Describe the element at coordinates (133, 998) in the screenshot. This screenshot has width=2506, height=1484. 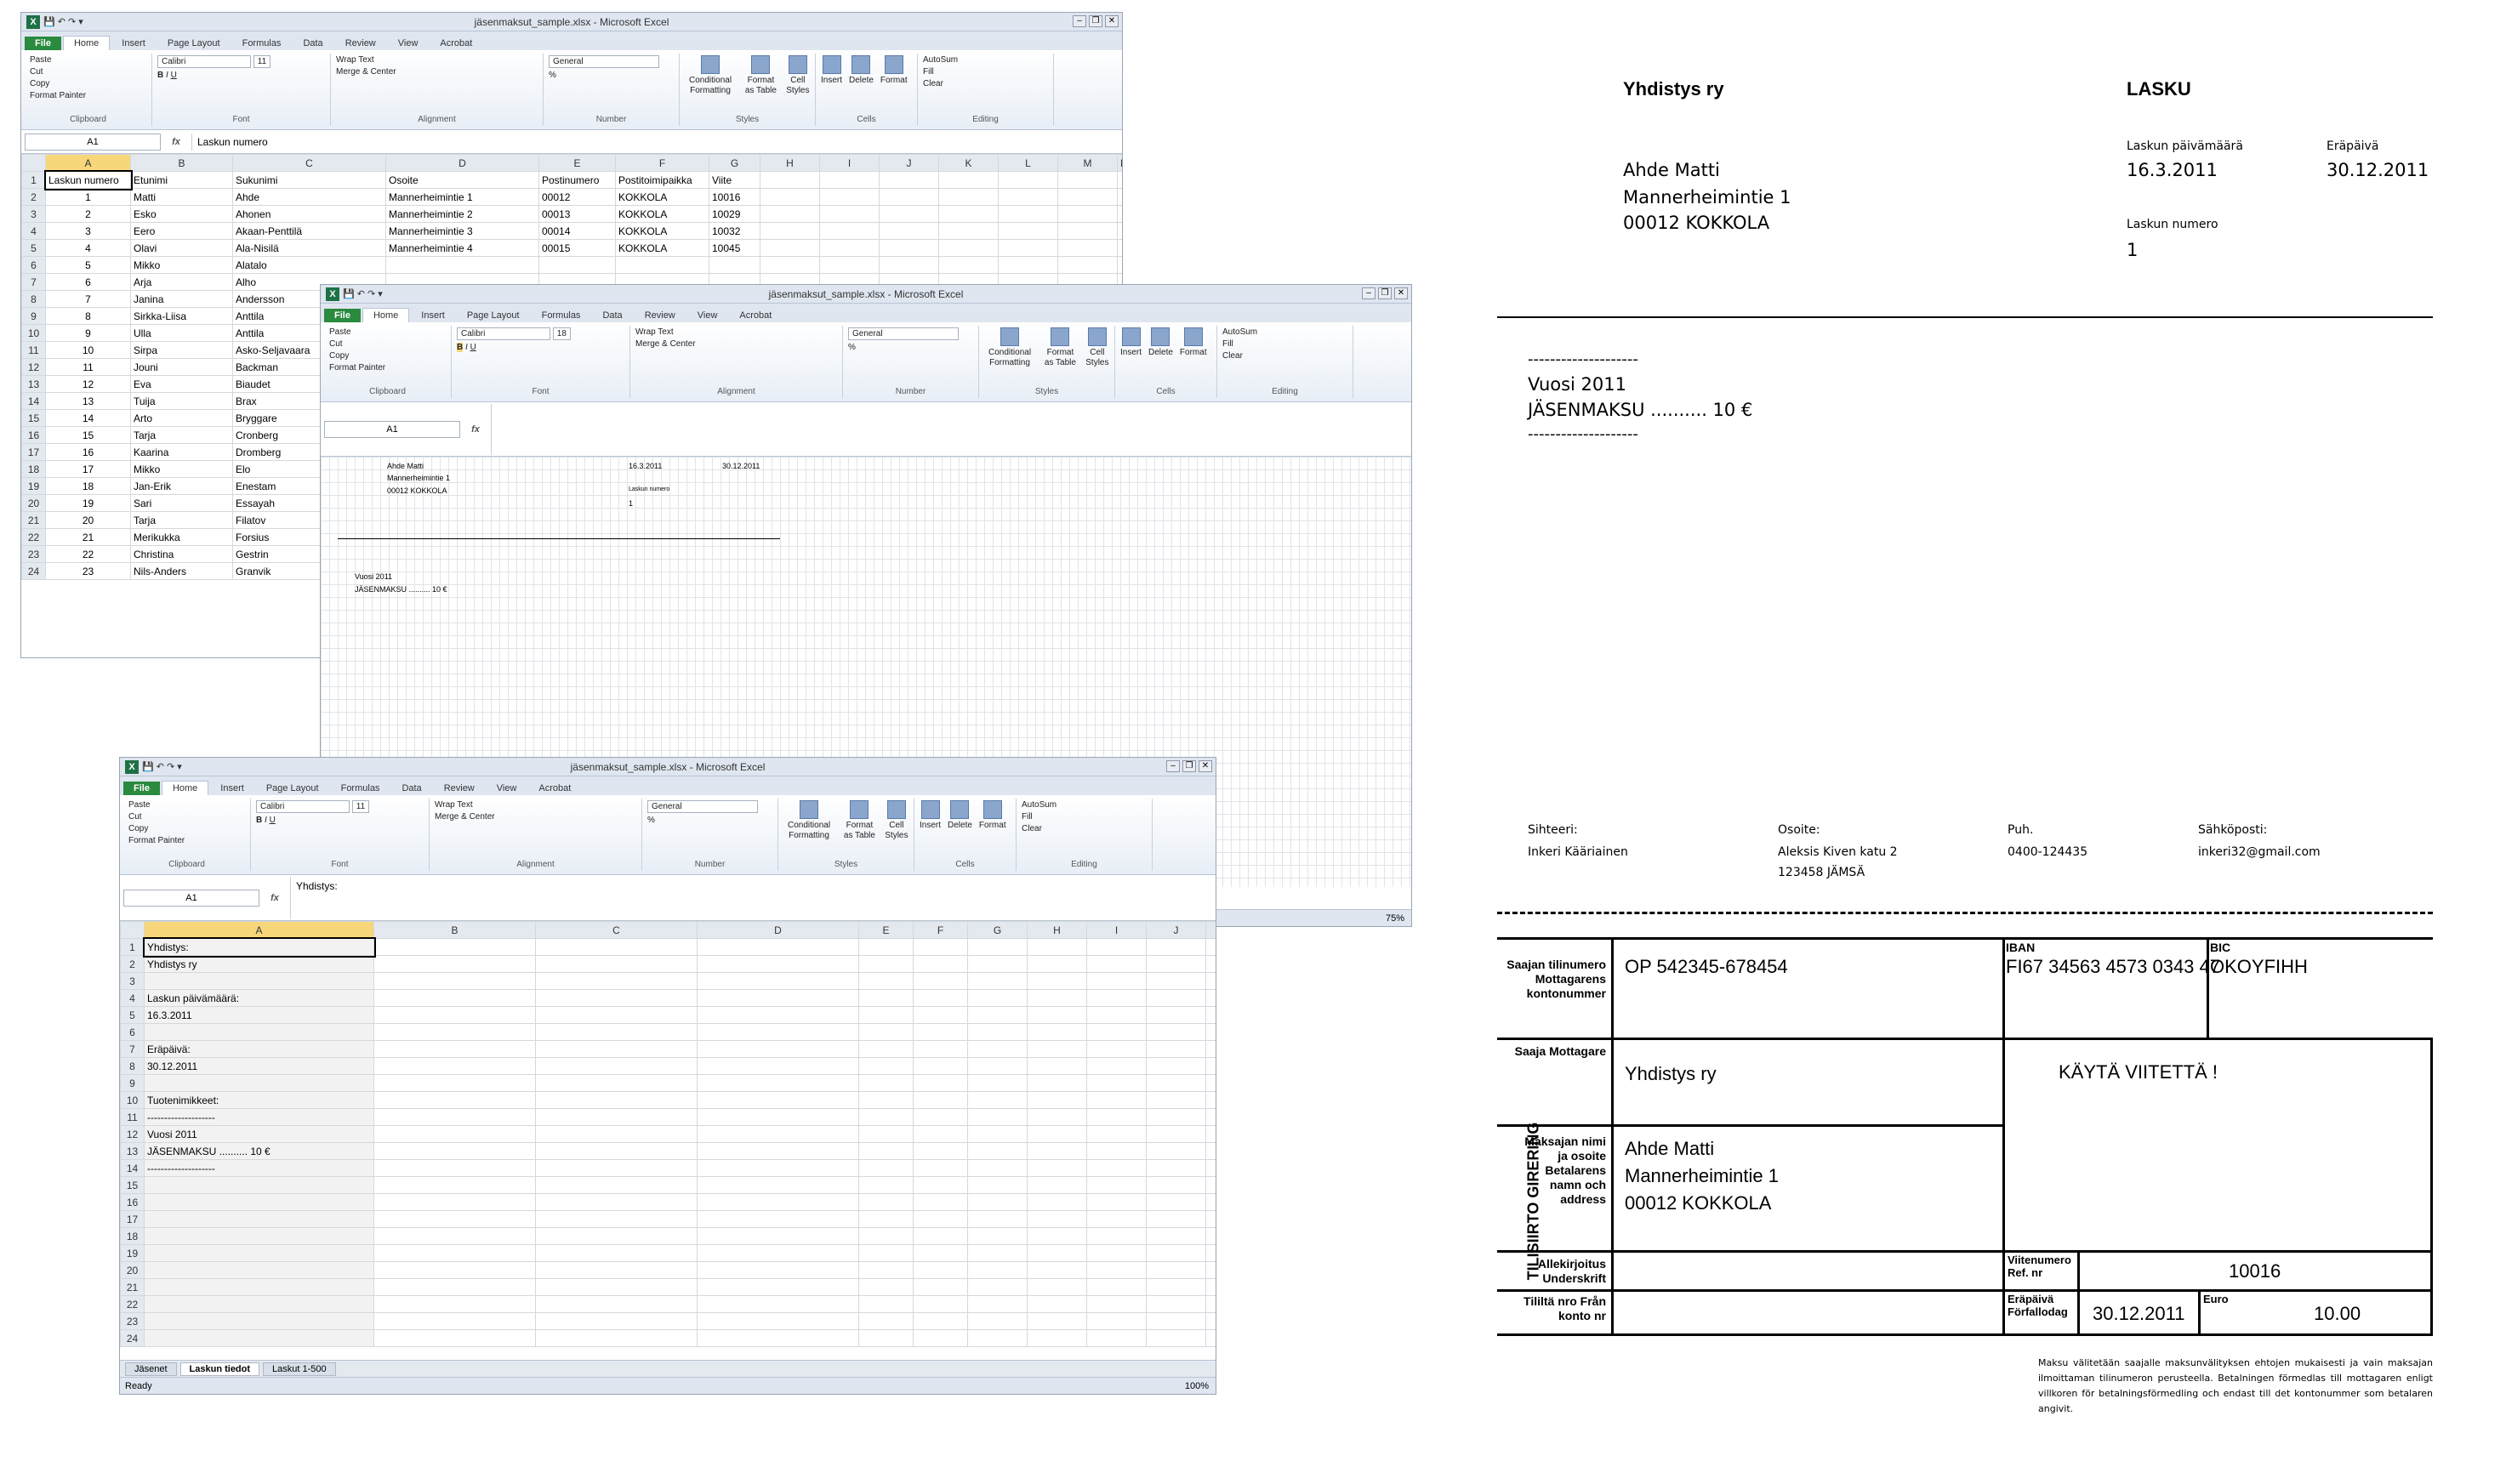
I see `row-header: 4` at that location.